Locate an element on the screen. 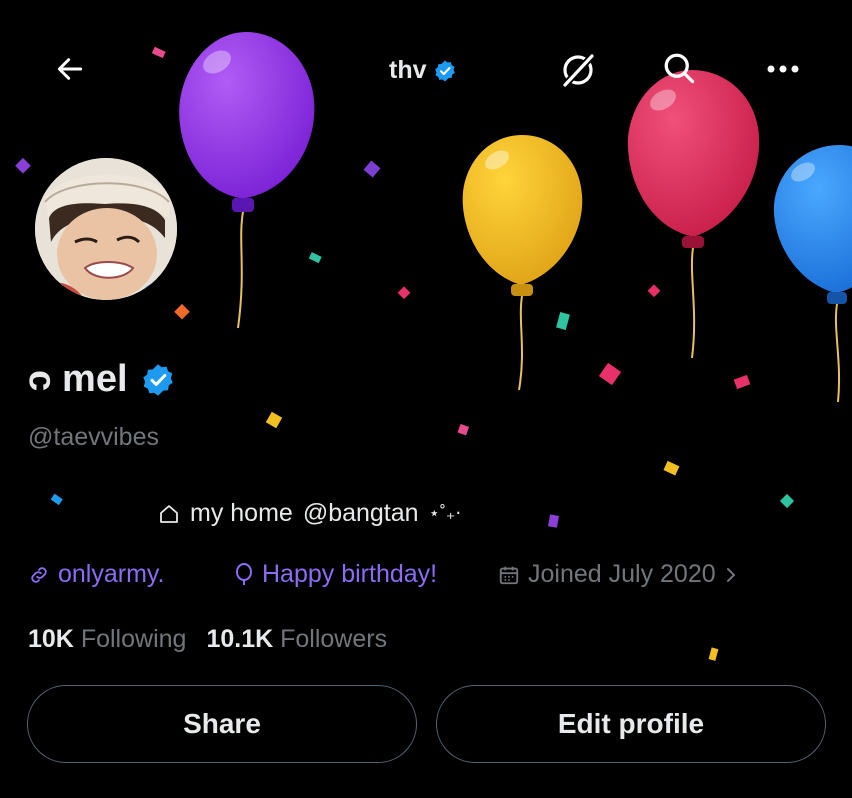  bio: my home @bangtan ⋆˚₊⋅ is located at coordinates (309, 513).